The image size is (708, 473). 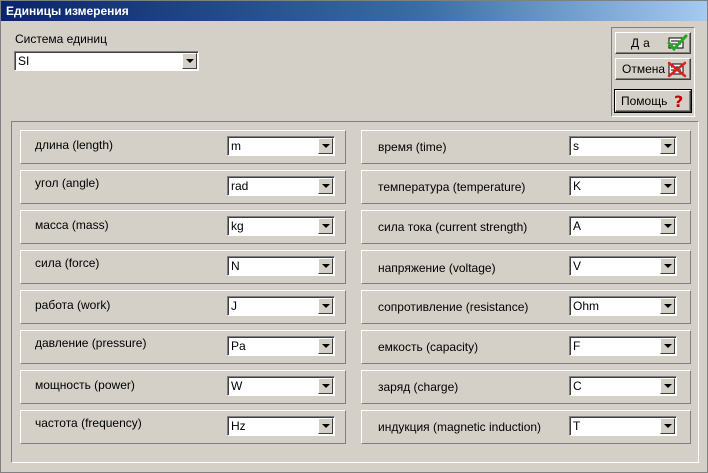 What do you see at coordinates (238, 426) in the screenshot?
I see `unit-value: Hz` at bounding box center [238, 426].